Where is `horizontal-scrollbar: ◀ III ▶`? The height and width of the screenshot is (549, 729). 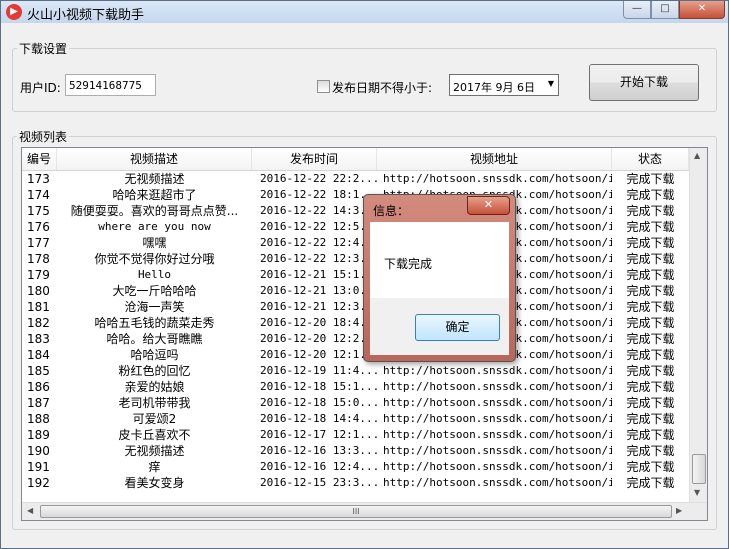
horizontal-scrollbar: ◀ III ▶ is located at coordinates (364, 511).